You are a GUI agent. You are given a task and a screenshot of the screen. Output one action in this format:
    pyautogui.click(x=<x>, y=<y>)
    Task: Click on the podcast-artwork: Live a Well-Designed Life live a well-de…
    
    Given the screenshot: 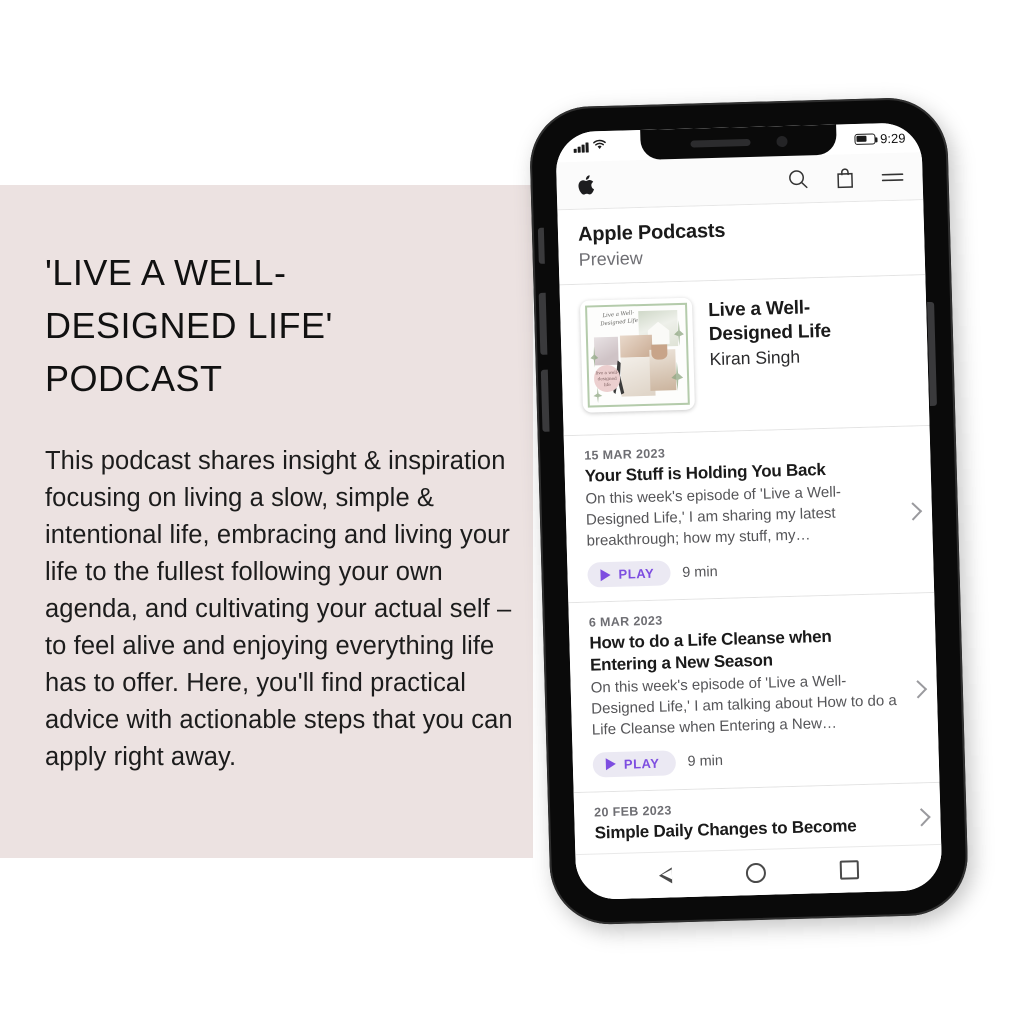 What is the action you would take?
    pyautogui.click(x=637, y=355)
    